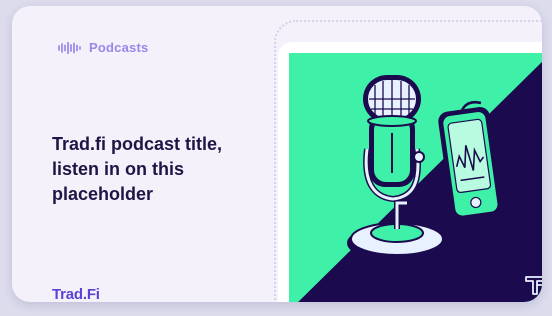 This screenshot has height=316, width=552. I want to click on category-badge: Podcasts, so click(102, 47).